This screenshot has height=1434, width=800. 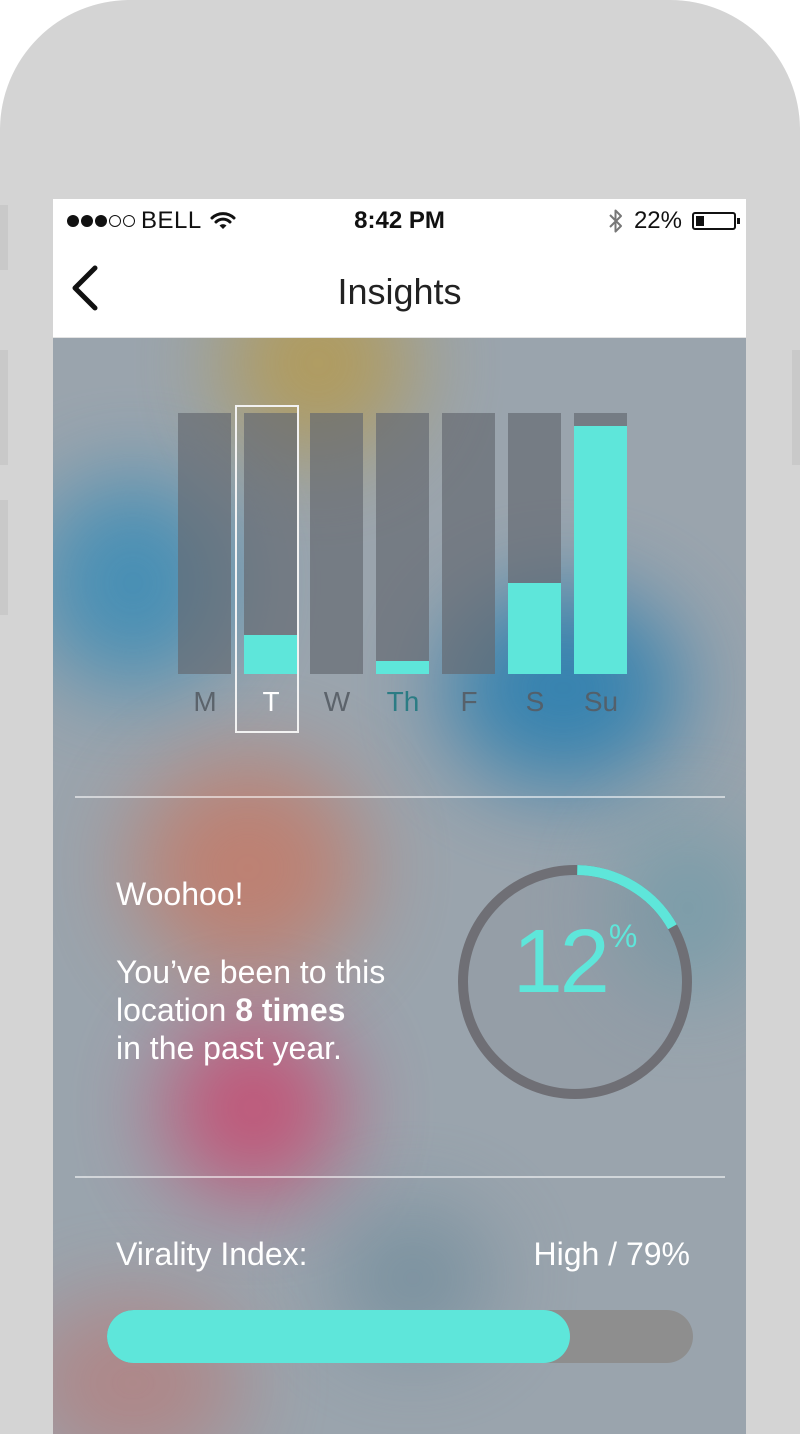 I want to click on battery-icon, so click(x=716, y=221).